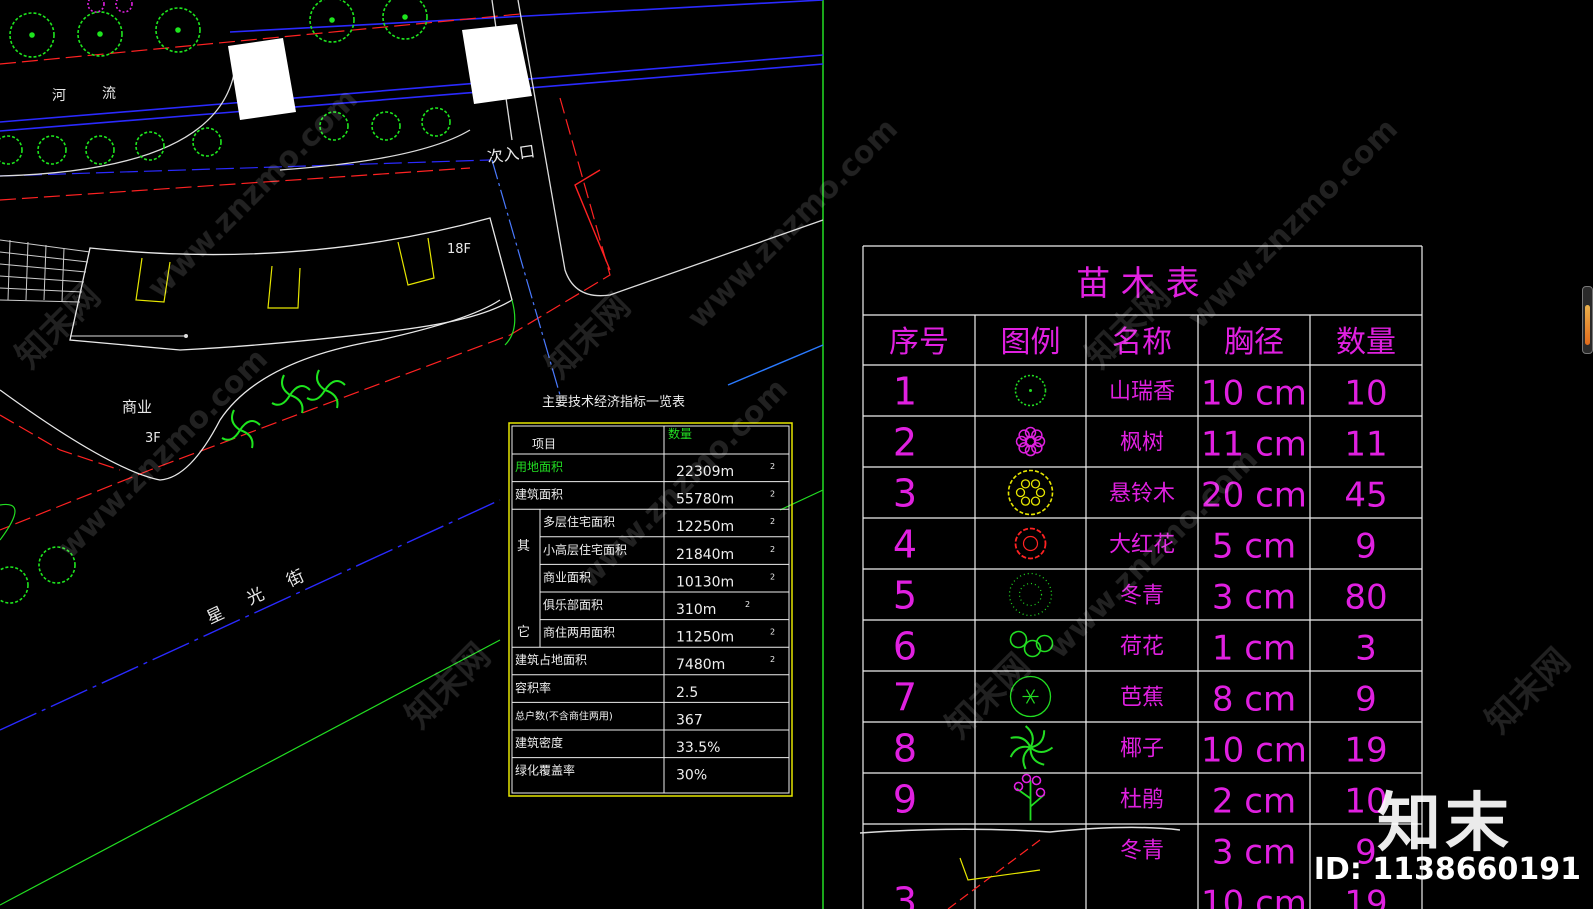 This screenshot has height=909, width=1593. Describe the element at coordinates (1142, 647) in the screenshot. I see `nursery-cell-name: 荷花` at that location.